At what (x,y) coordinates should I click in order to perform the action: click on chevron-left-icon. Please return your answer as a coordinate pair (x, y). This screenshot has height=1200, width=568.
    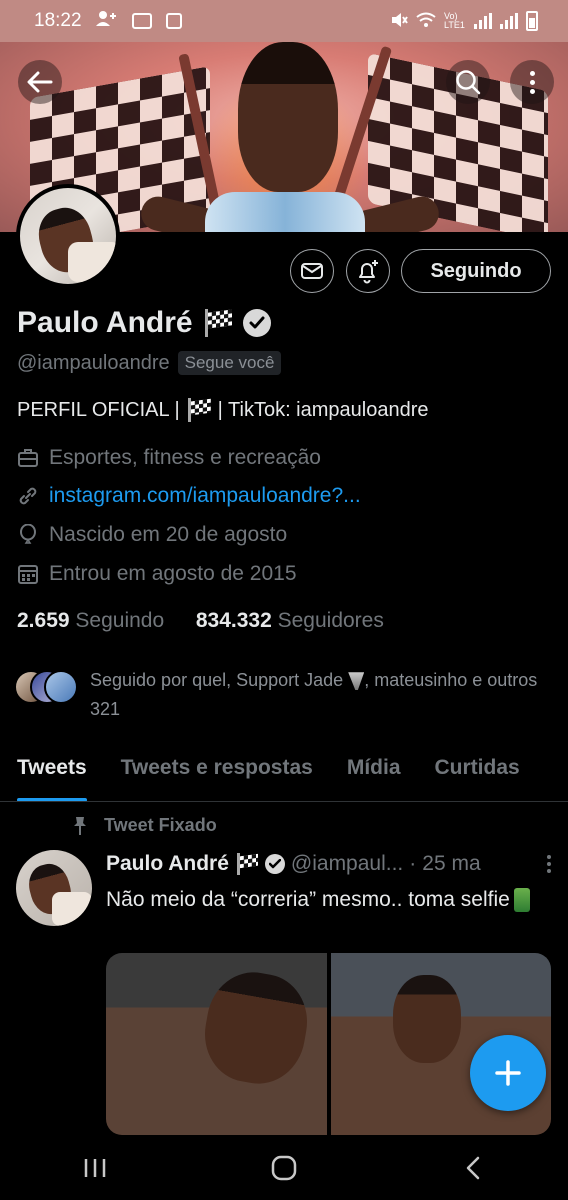
    Looking at the image, I should click on (473, 1167).